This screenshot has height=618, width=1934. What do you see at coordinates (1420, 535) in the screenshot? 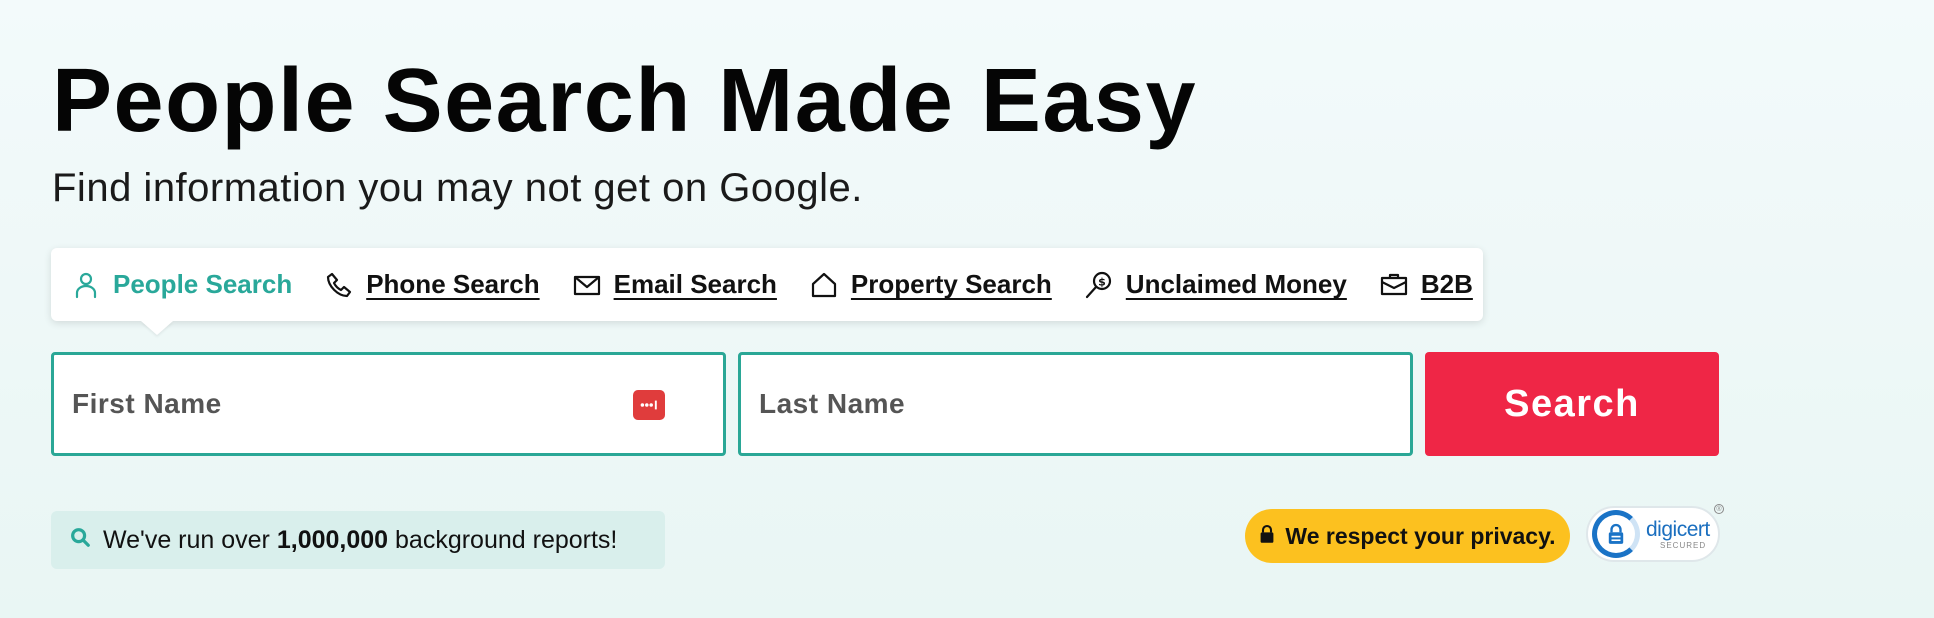
I see `privacy-label: We respect your privacy.` at bounding box center [1420, 535].